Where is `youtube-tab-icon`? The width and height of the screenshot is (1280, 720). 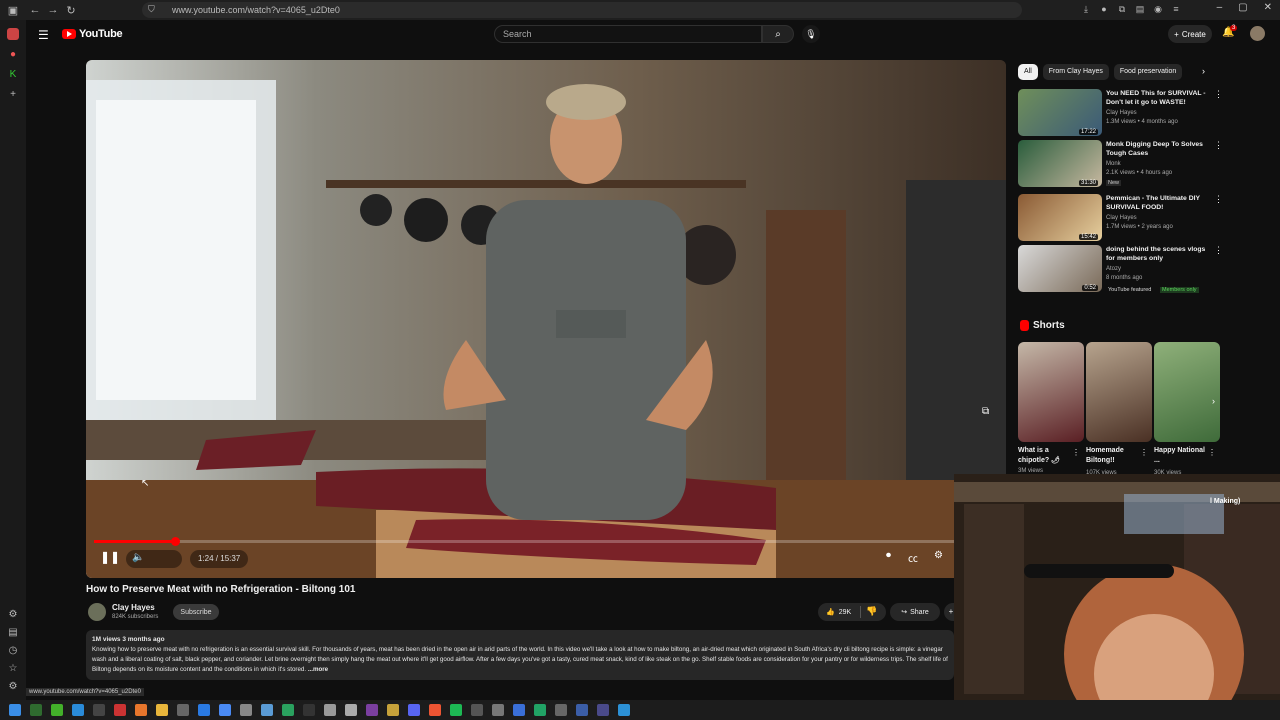 youtube-tab-icon is located at coordinates (13, 34).